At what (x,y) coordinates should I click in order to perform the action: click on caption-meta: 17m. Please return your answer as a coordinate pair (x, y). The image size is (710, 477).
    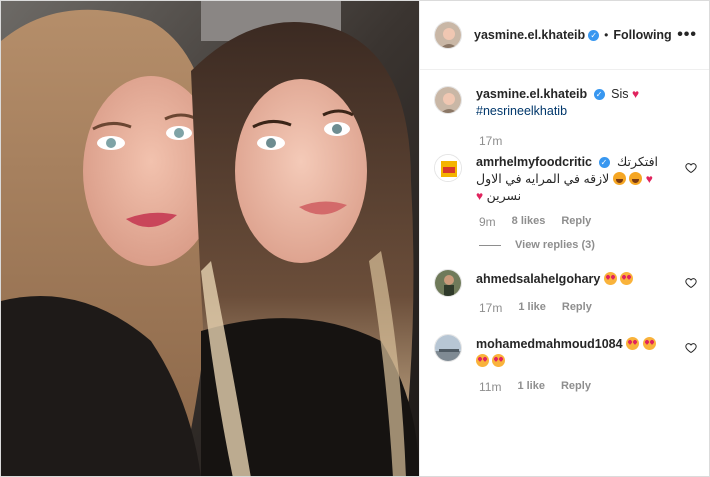
    Looking at the image, I should click on (588, 141).